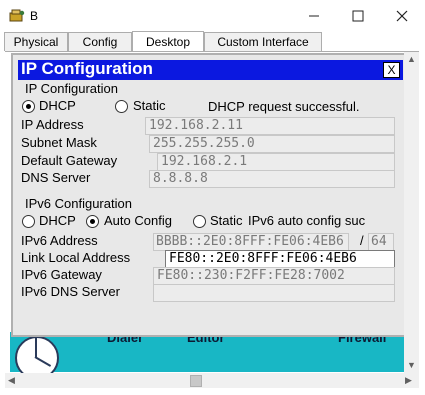  I want to click on vertical-scrollbar: ▲ ▼, so click(411, 212).